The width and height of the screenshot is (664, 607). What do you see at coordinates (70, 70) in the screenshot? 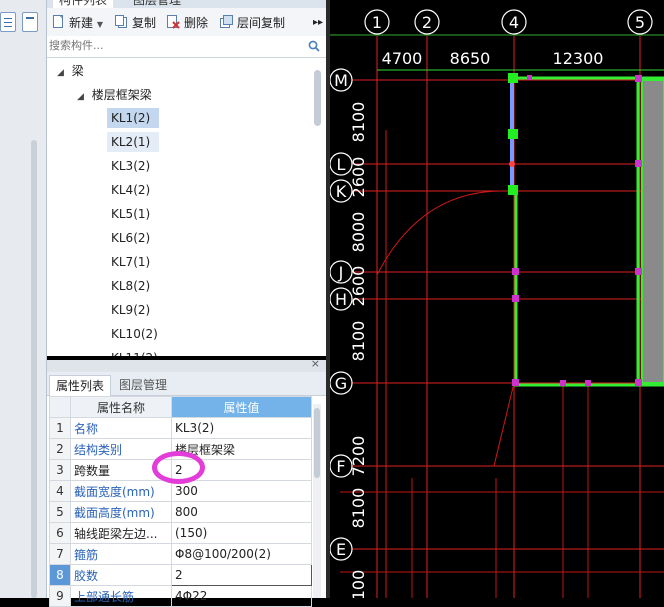
I see `tree-root: ◢ 梁` at bounding box center [70, 70].